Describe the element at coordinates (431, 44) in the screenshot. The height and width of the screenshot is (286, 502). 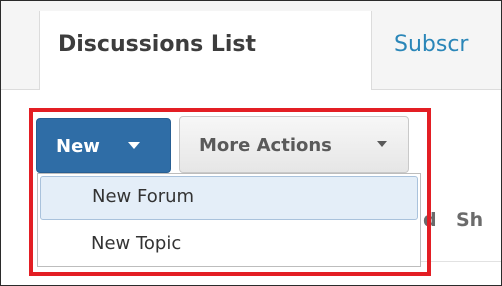
I see `tab-subscriptions: Subscr` at that location.